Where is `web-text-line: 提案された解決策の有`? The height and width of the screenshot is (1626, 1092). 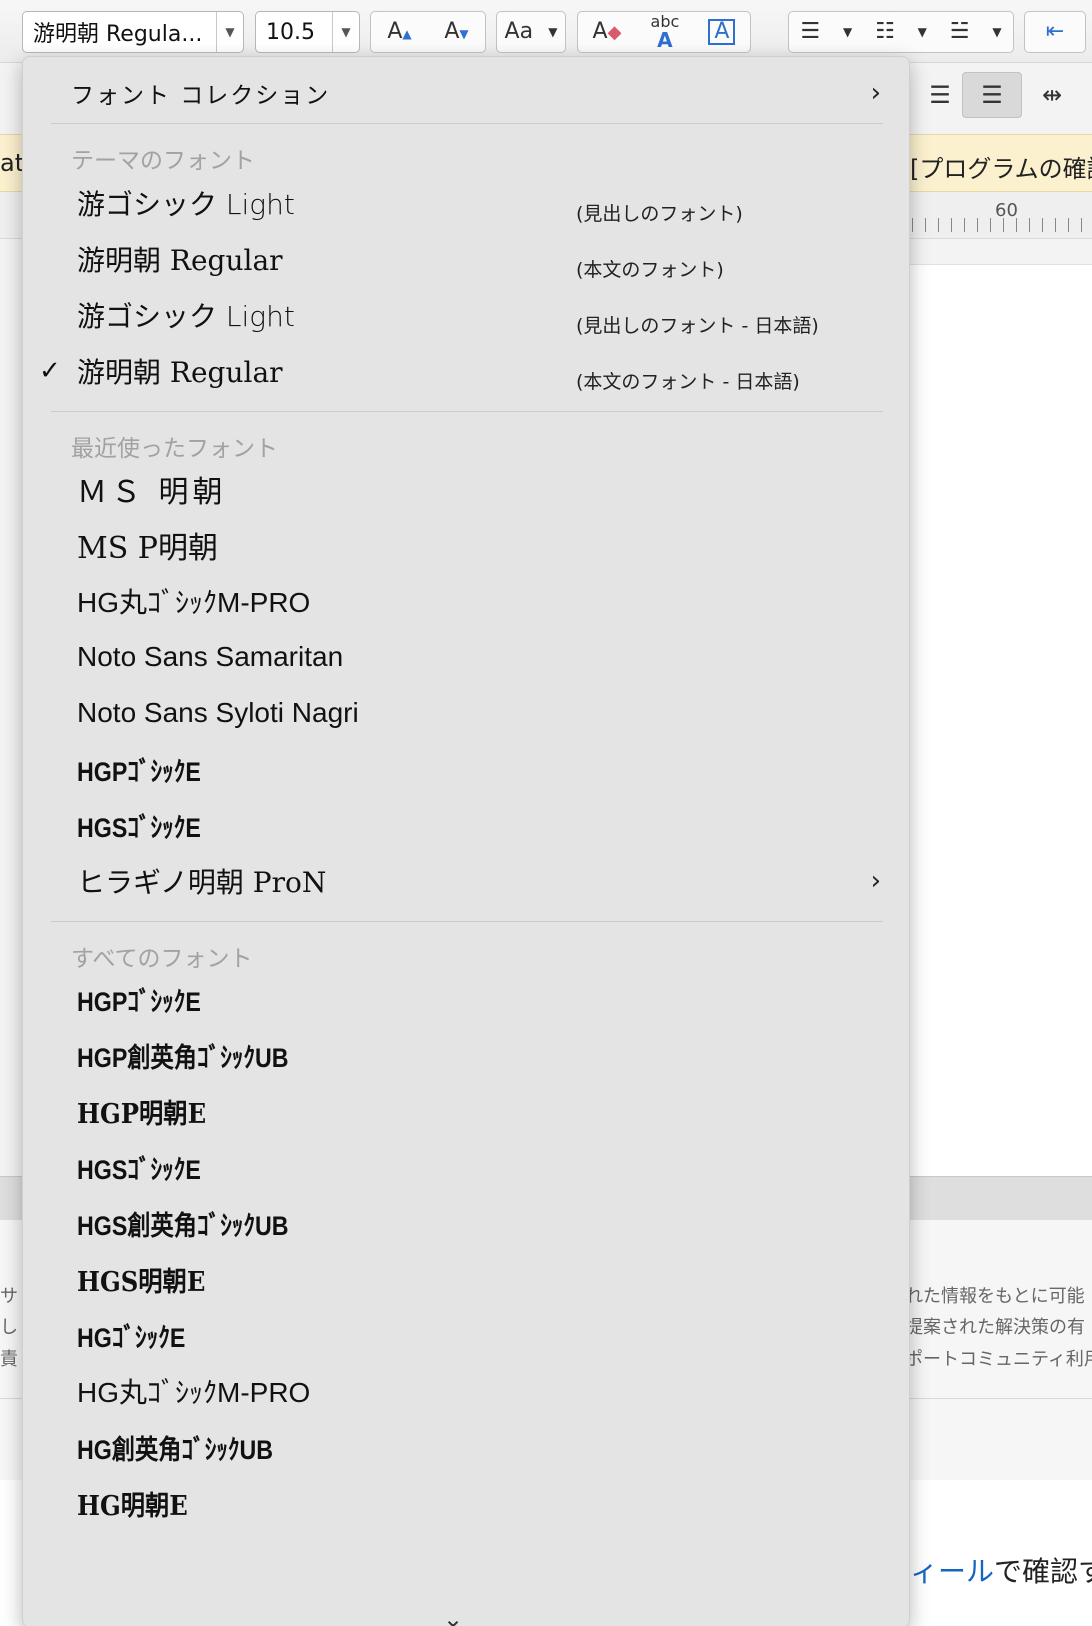 web-text-line: 提案された解決策の有 is located at coordinates (995, 1327).